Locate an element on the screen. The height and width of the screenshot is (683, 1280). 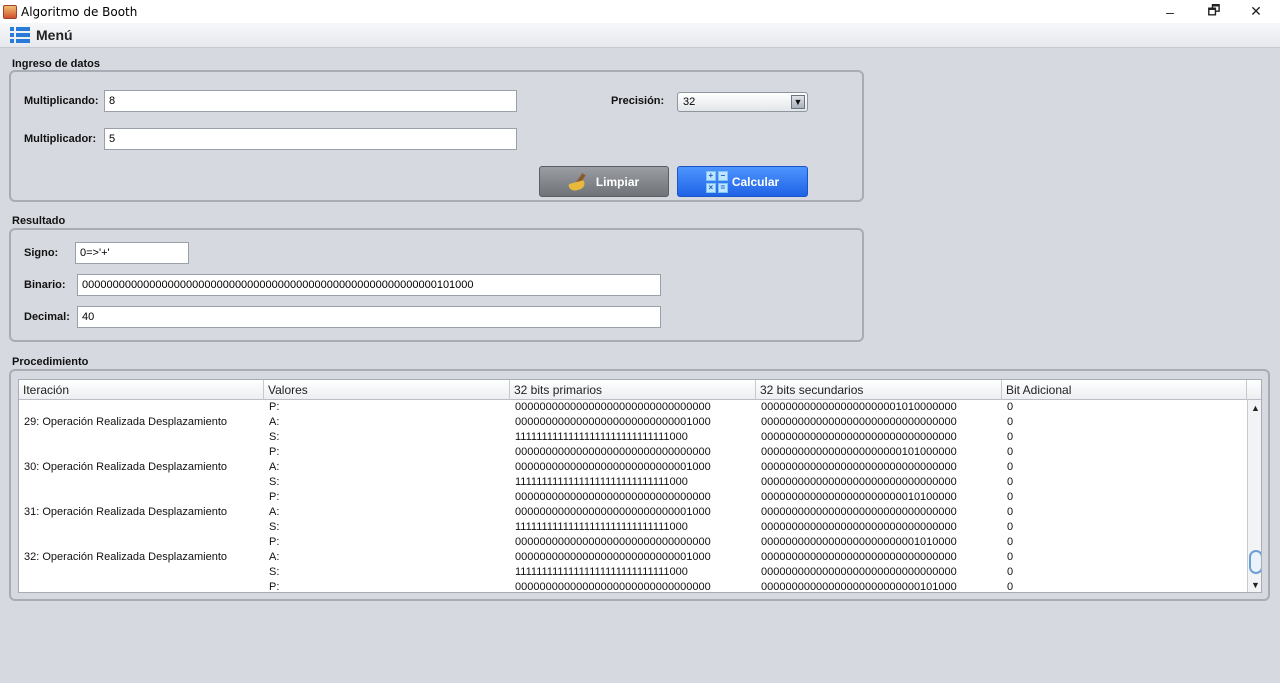
column-header-bit-adicional: Bit Adicional is located at coordinates (1124, 390).